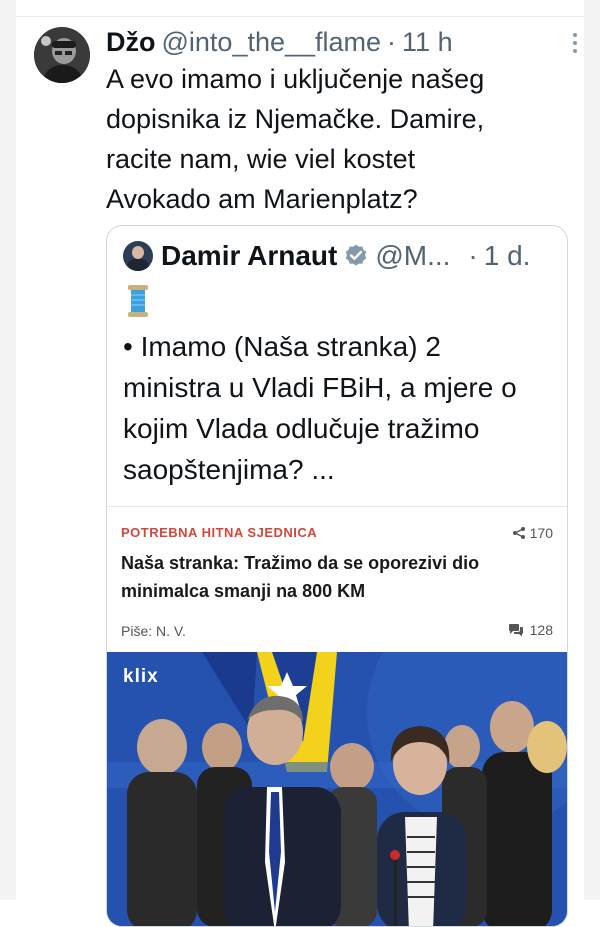 The height and width of the screenshot is (927, 600). What do you see at coordinates (153, 631) in the screenshot?
I see `article-author: Piše: N. V.` at bounding box center [153, 631].